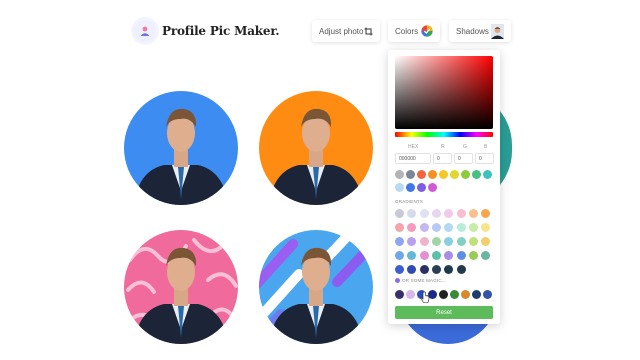 This screenshot has width=640, height=360. Describe the element at coordinates (368, 31) in the screenshot. I see `crop-icon` at that location.